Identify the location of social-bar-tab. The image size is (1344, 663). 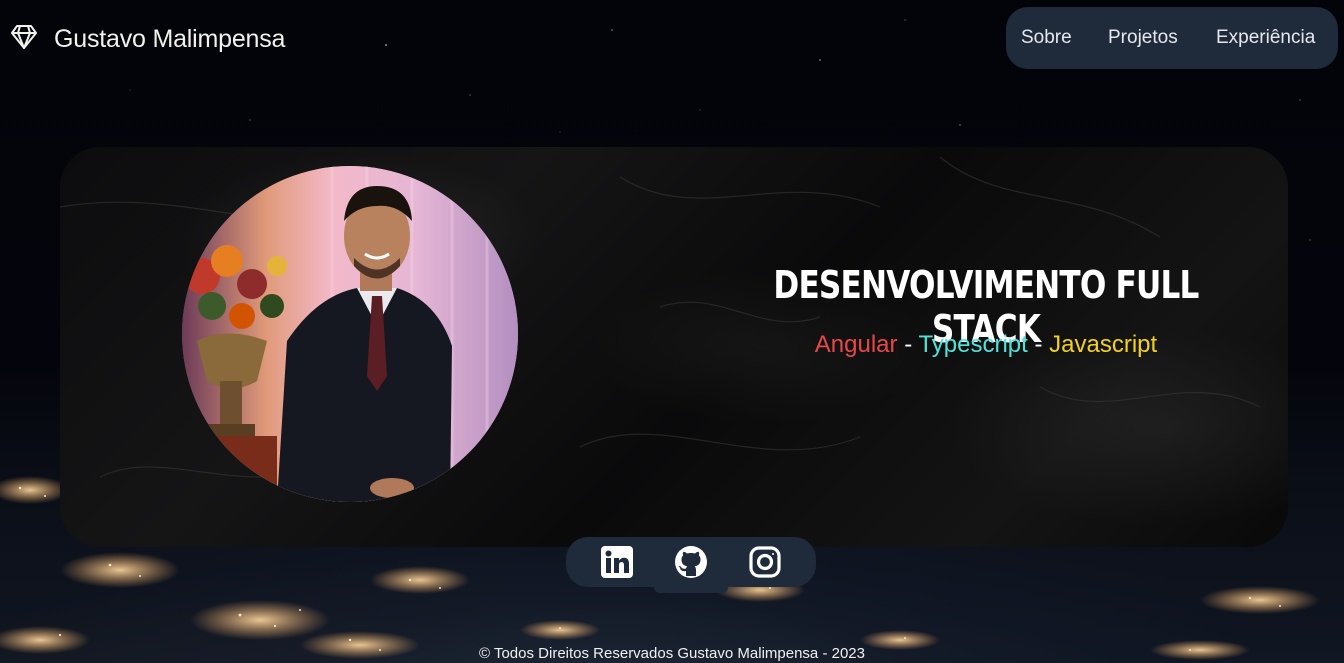
(691, 590).